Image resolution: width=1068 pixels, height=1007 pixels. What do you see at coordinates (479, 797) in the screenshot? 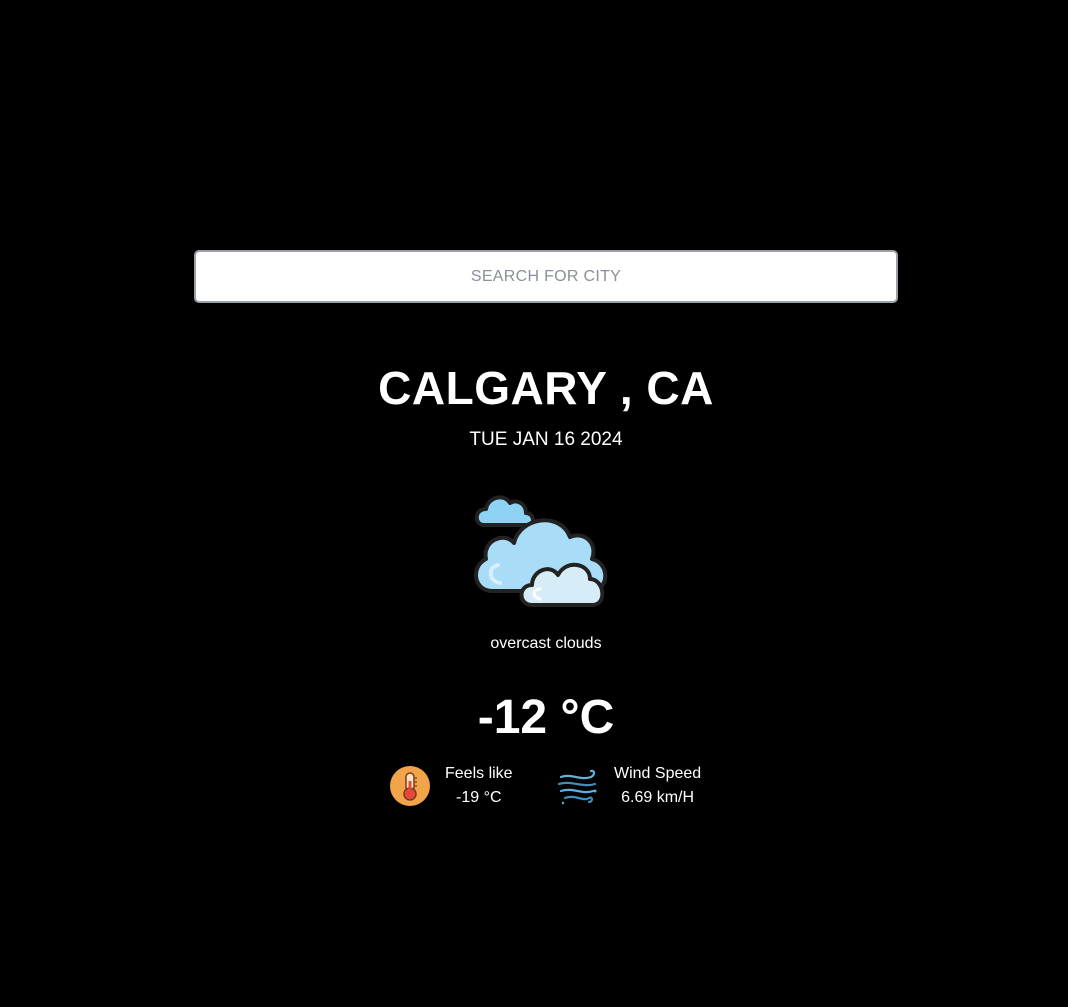
I see `feels-like-value: -19 °C` at bounding box center [479, 797].